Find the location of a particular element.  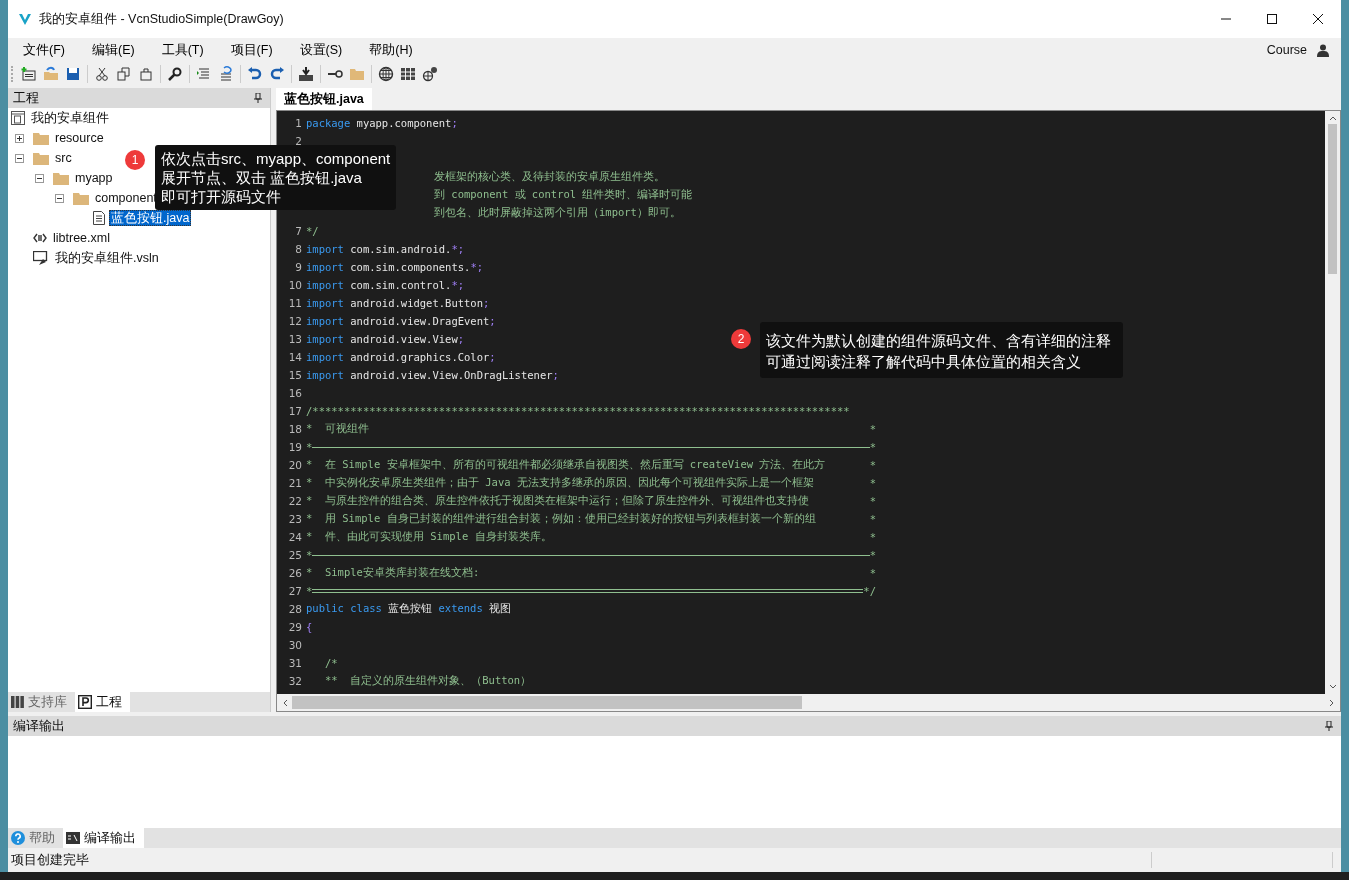

list-icon is located at coordinates (204, 74).